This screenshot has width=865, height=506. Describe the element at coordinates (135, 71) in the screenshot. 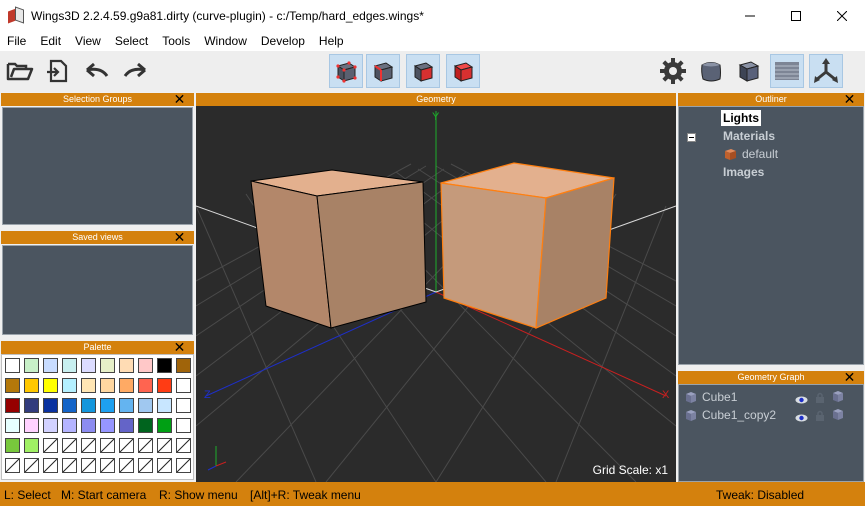

I see `redo-icon` at that location.